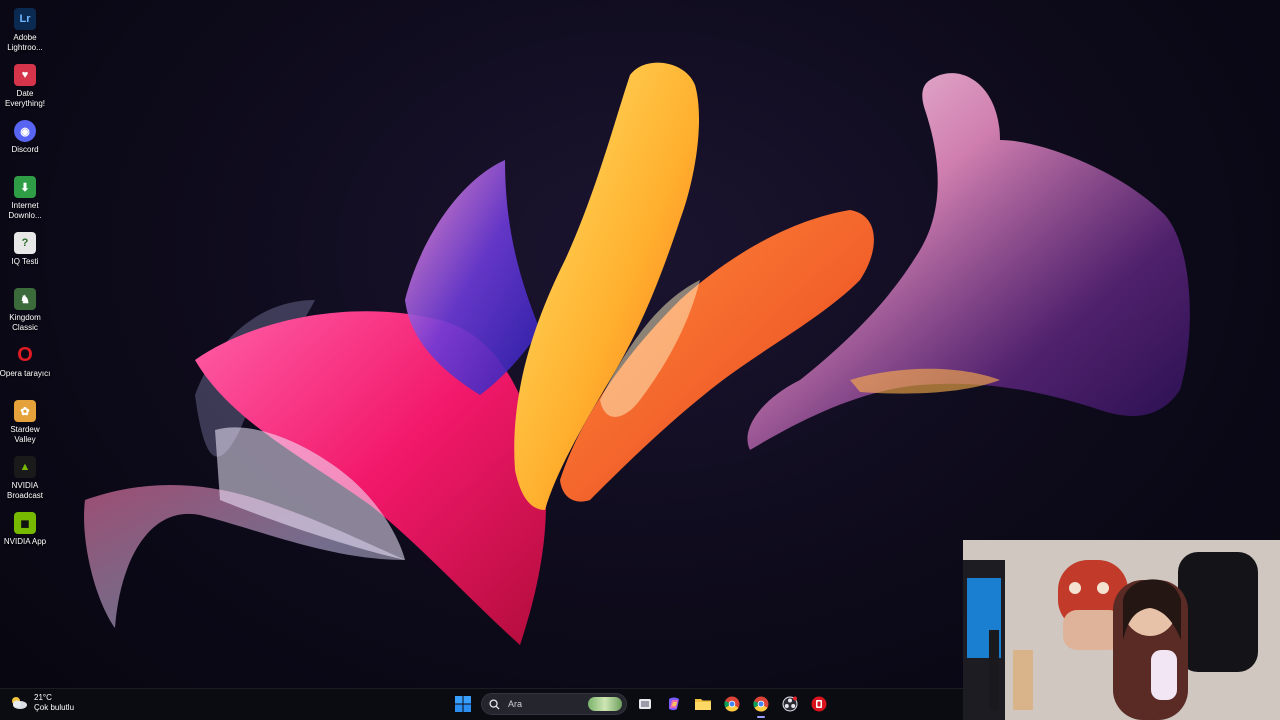  I want to click on desktop-icon-label: Stardew Valley, so click(25, 434).